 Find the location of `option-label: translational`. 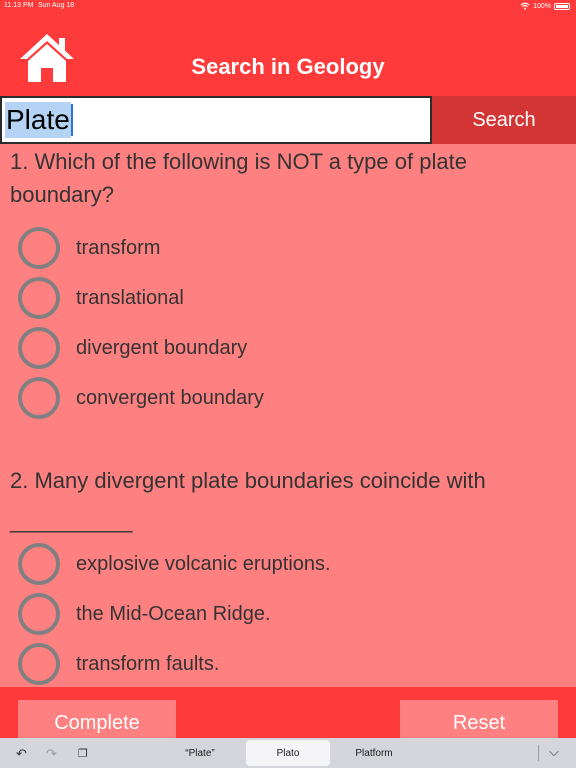

option-label: translational is located at coordinates (130, 297).